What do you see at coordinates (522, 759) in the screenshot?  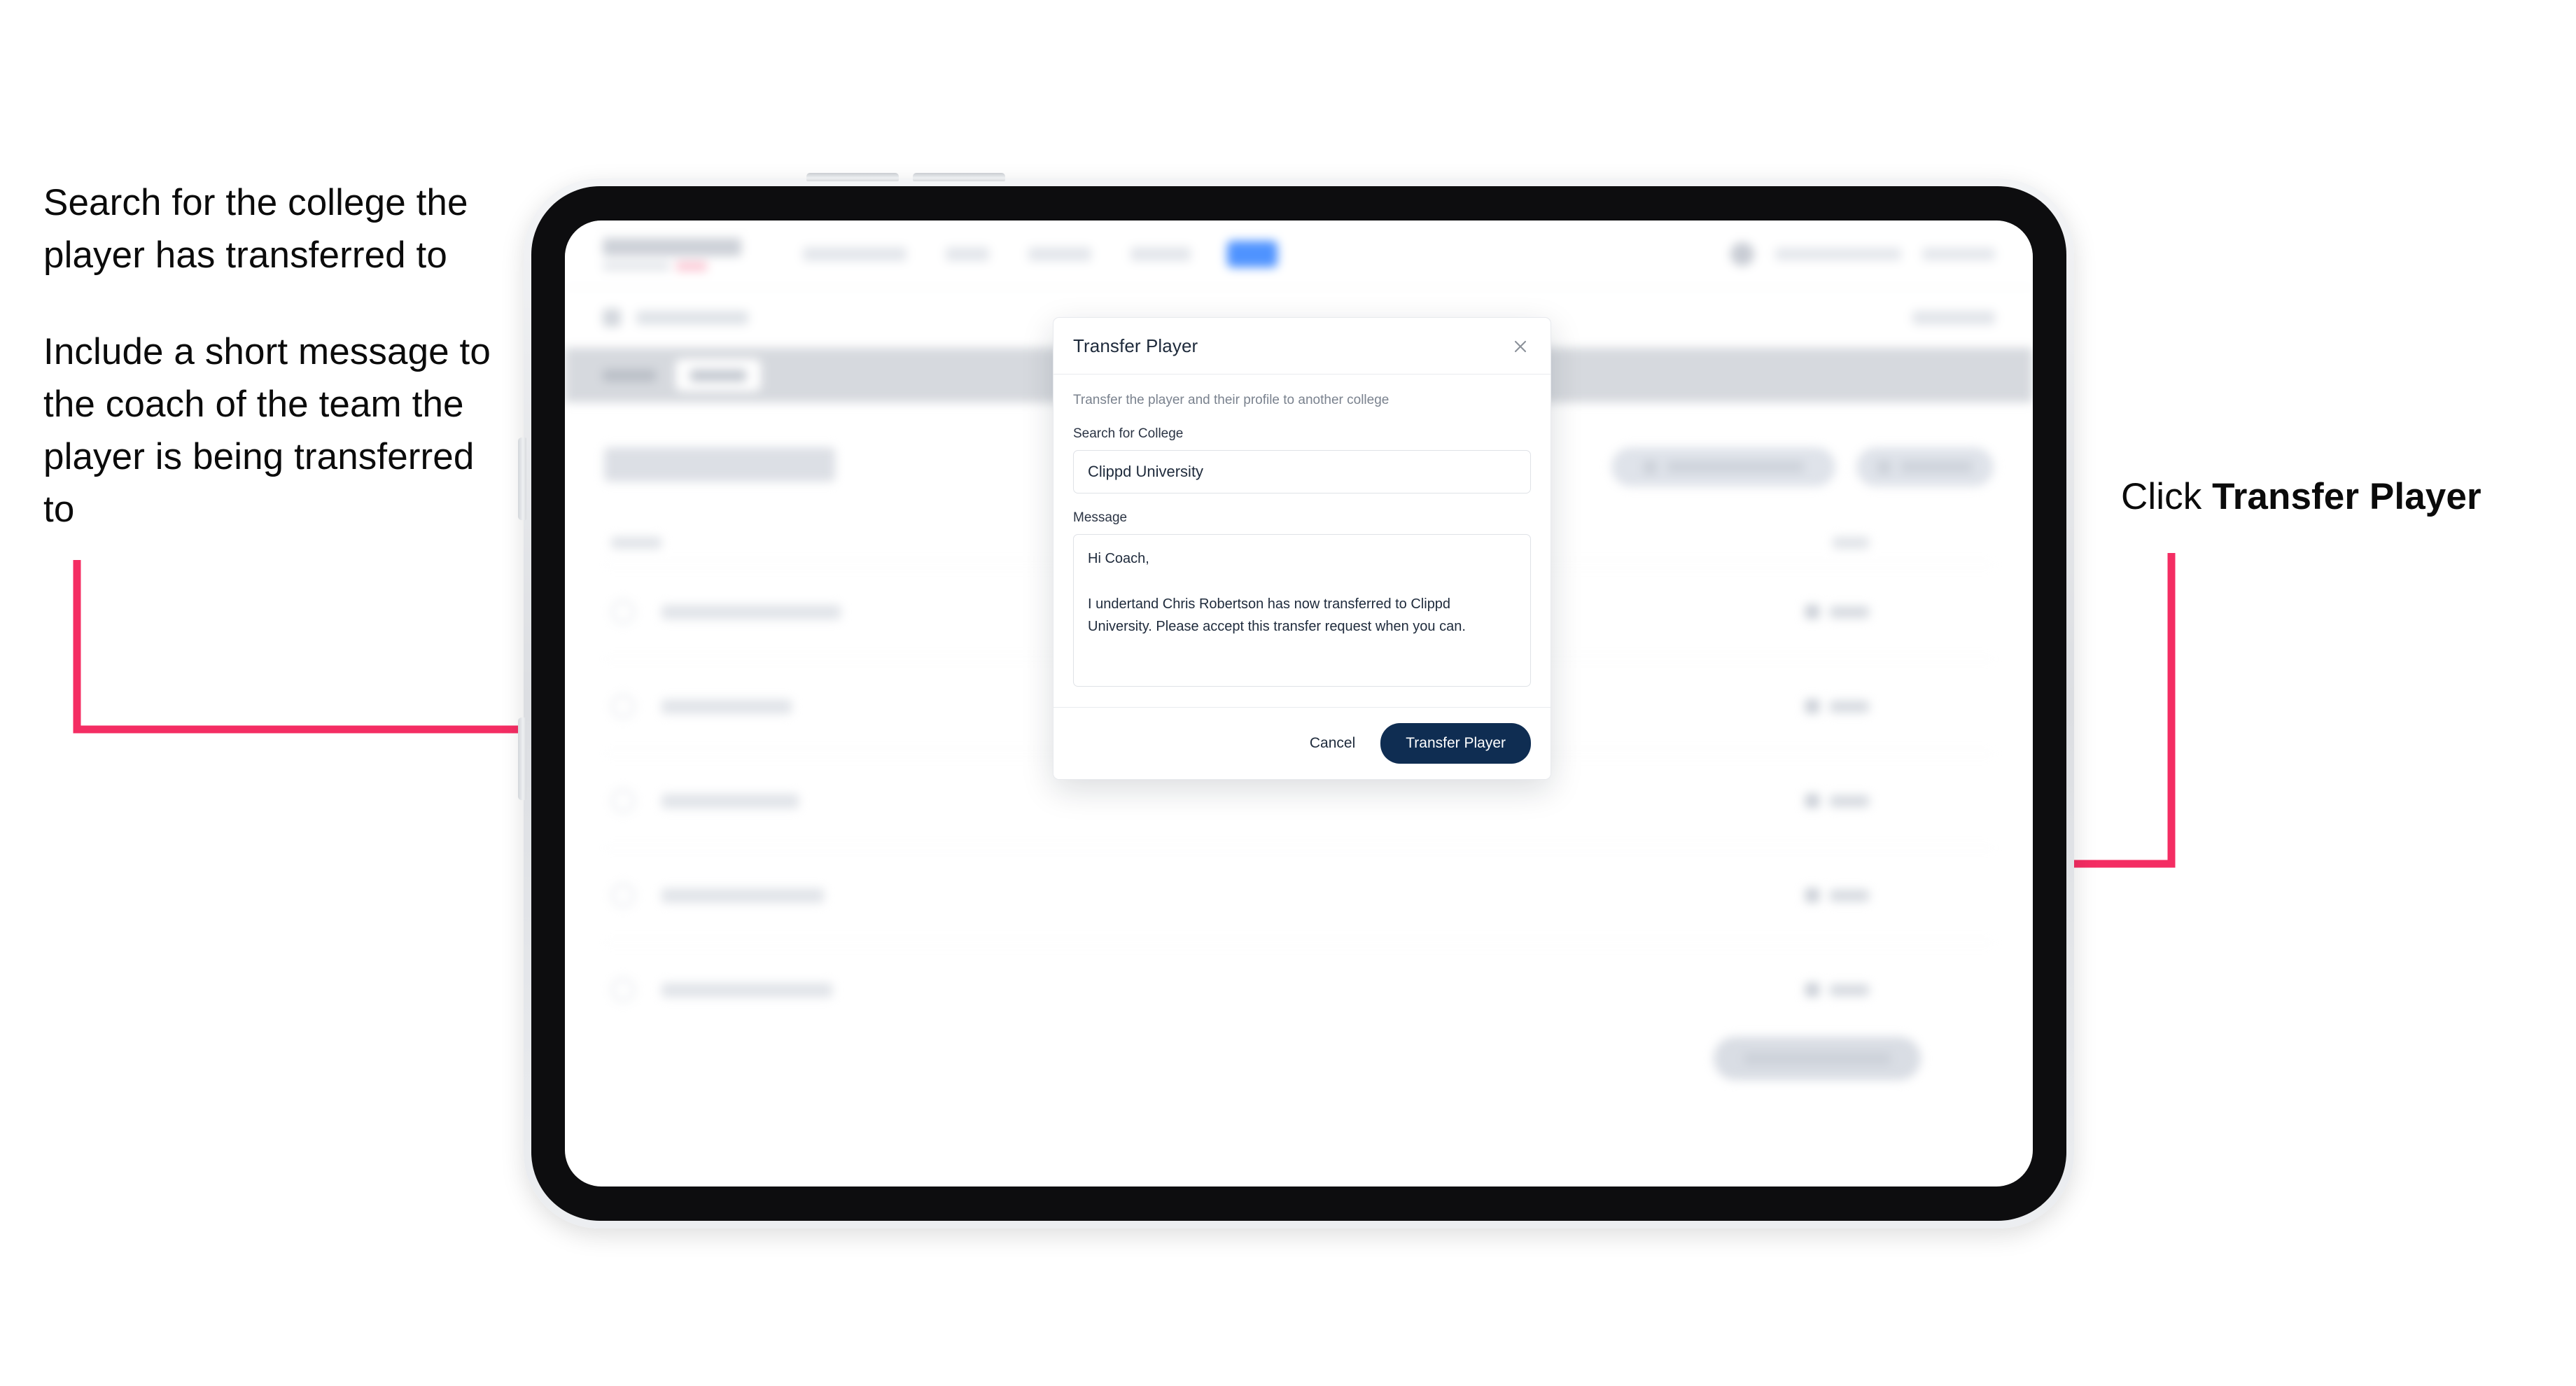 I see `side-button-bottom` at bounding box center [522, 759].